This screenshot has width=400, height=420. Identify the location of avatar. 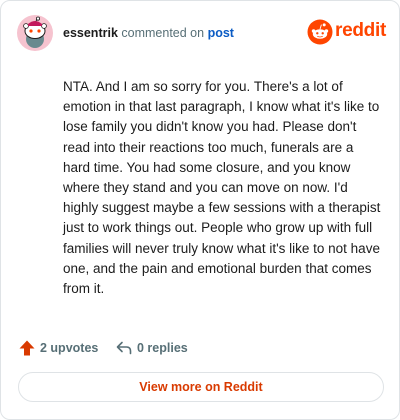
(35, 33).